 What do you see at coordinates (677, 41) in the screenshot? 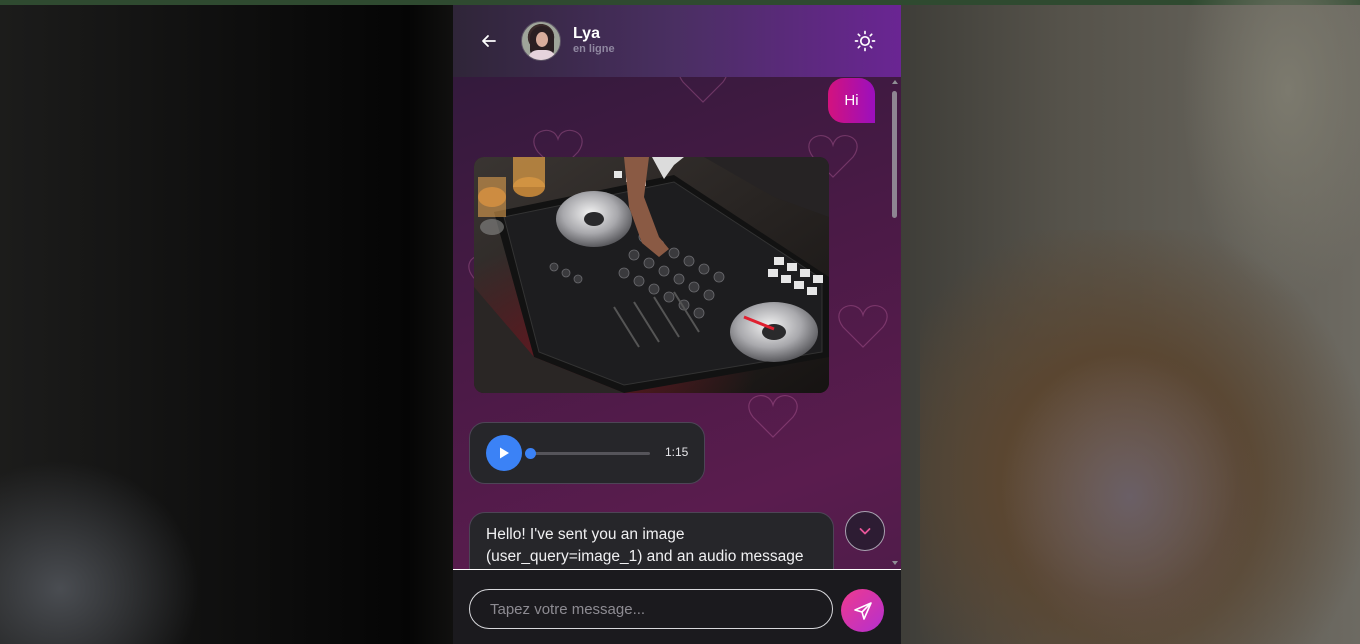
I see `chat-header: Lya en ligne` at bounding box center [677, 41].